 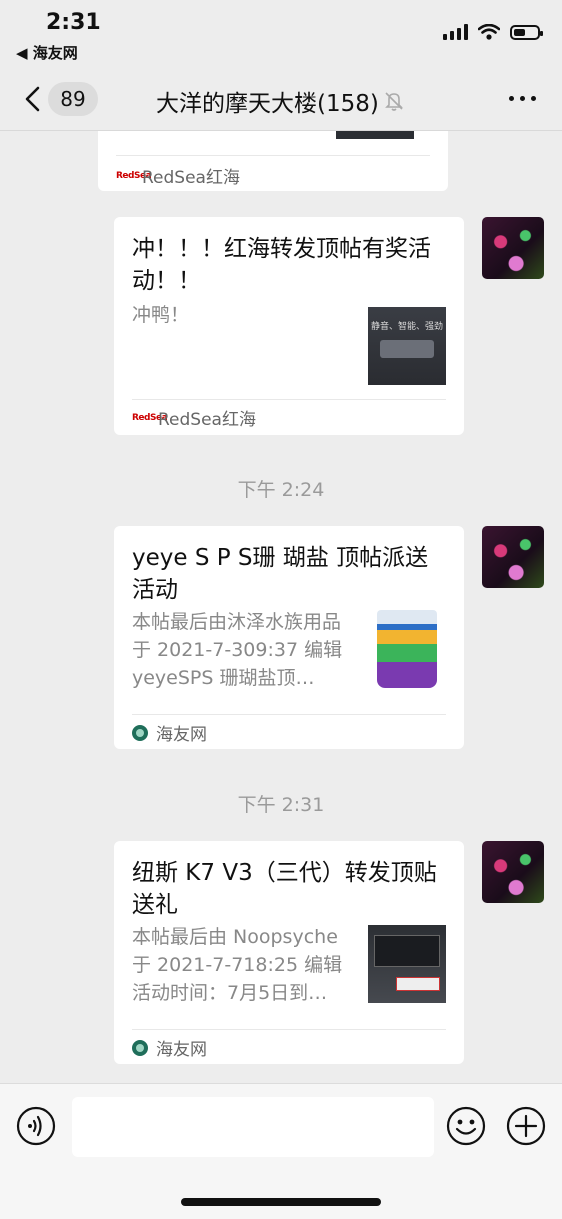 What do you see at coordinates (161, 315) in the screenshot?
I see `card-description: 冲鸭！` at bounding box center [161, 315].